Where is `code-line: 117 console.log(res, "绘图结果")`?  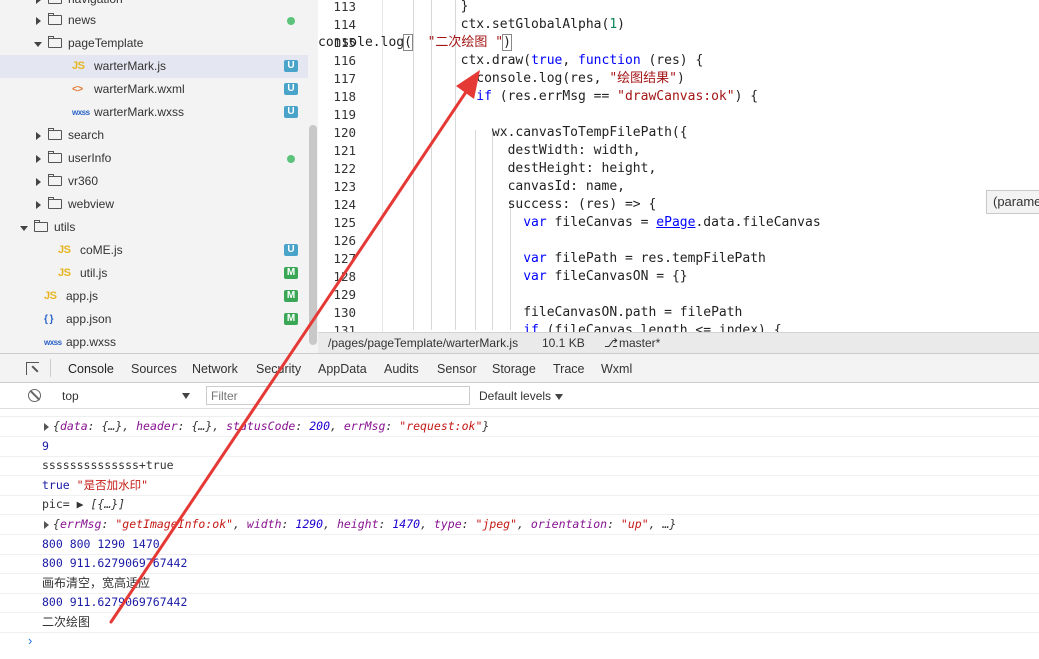
code-line: 117 console.log(res, "绘图结果") is located at coordinates (678, 79).